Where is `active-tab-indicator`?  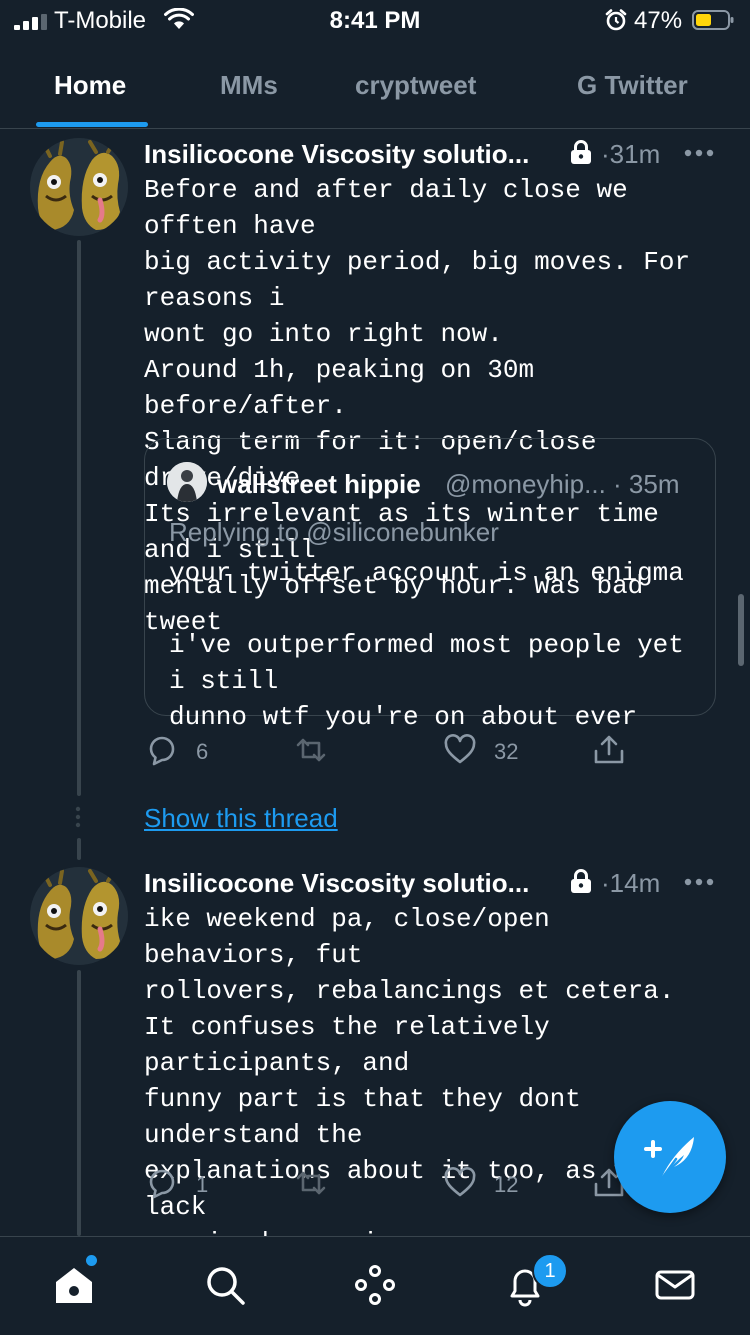
active-tab-indicator is located at coordinates (92, 124).